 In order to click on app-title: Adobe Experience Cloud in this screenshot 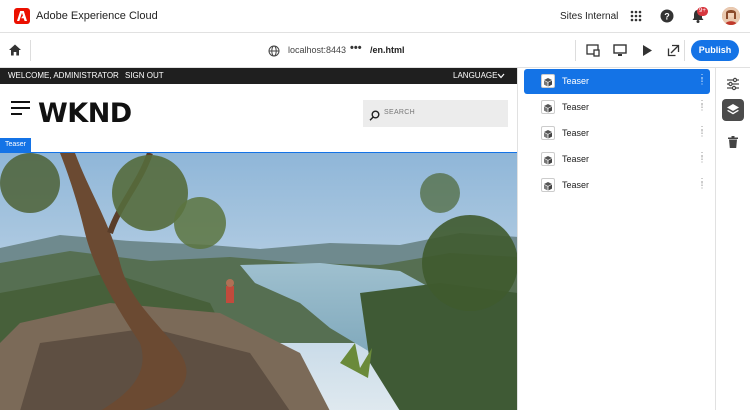, I will do `click(97, 16)`.